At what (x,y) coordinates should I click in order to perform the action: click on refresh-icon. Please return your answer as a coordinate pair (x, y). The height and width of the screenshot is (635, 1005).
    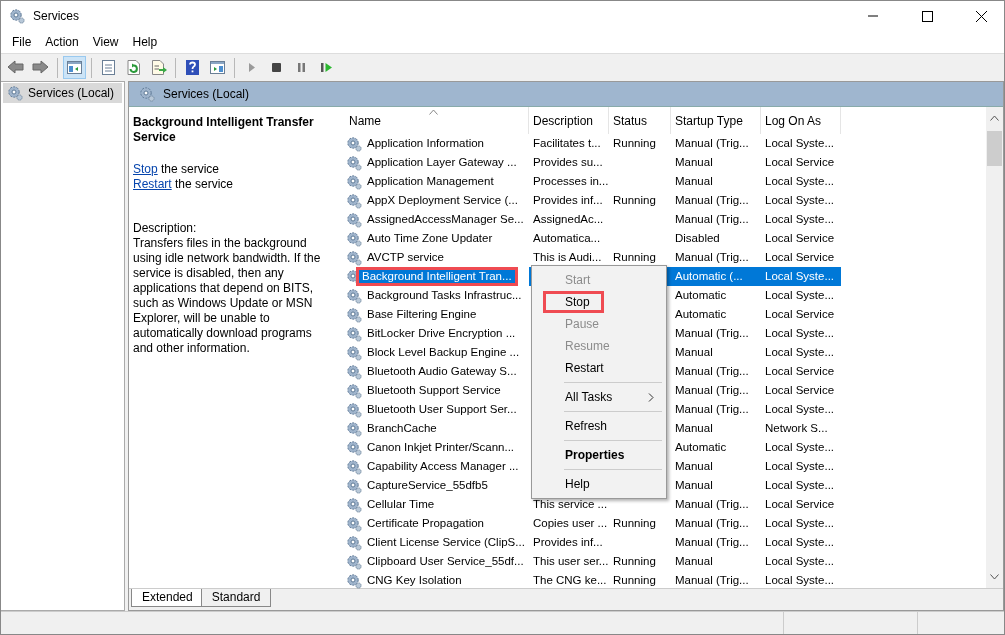
    Looking at the image, I should click on (133, 67).